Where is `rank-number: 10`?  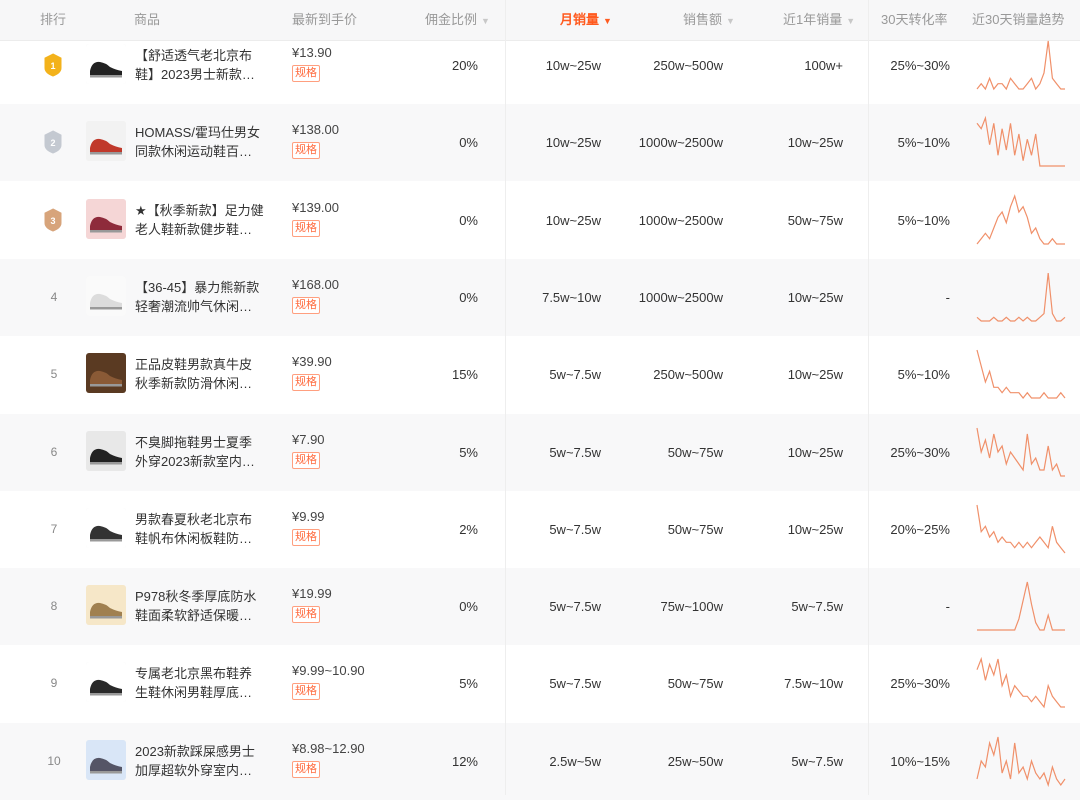 rank-number: 10 is located at coordinates (54, 761).